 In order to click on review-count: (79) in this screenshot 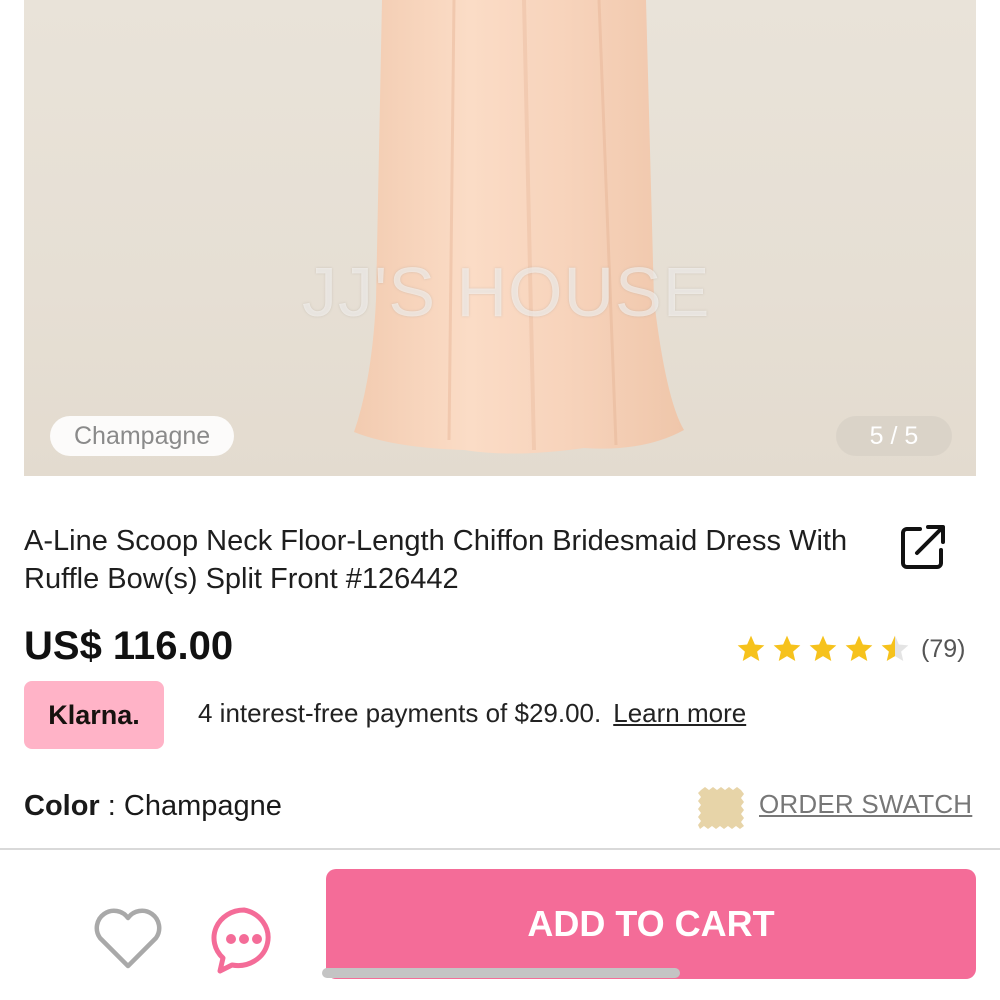, I will do `click(943, 649)`.